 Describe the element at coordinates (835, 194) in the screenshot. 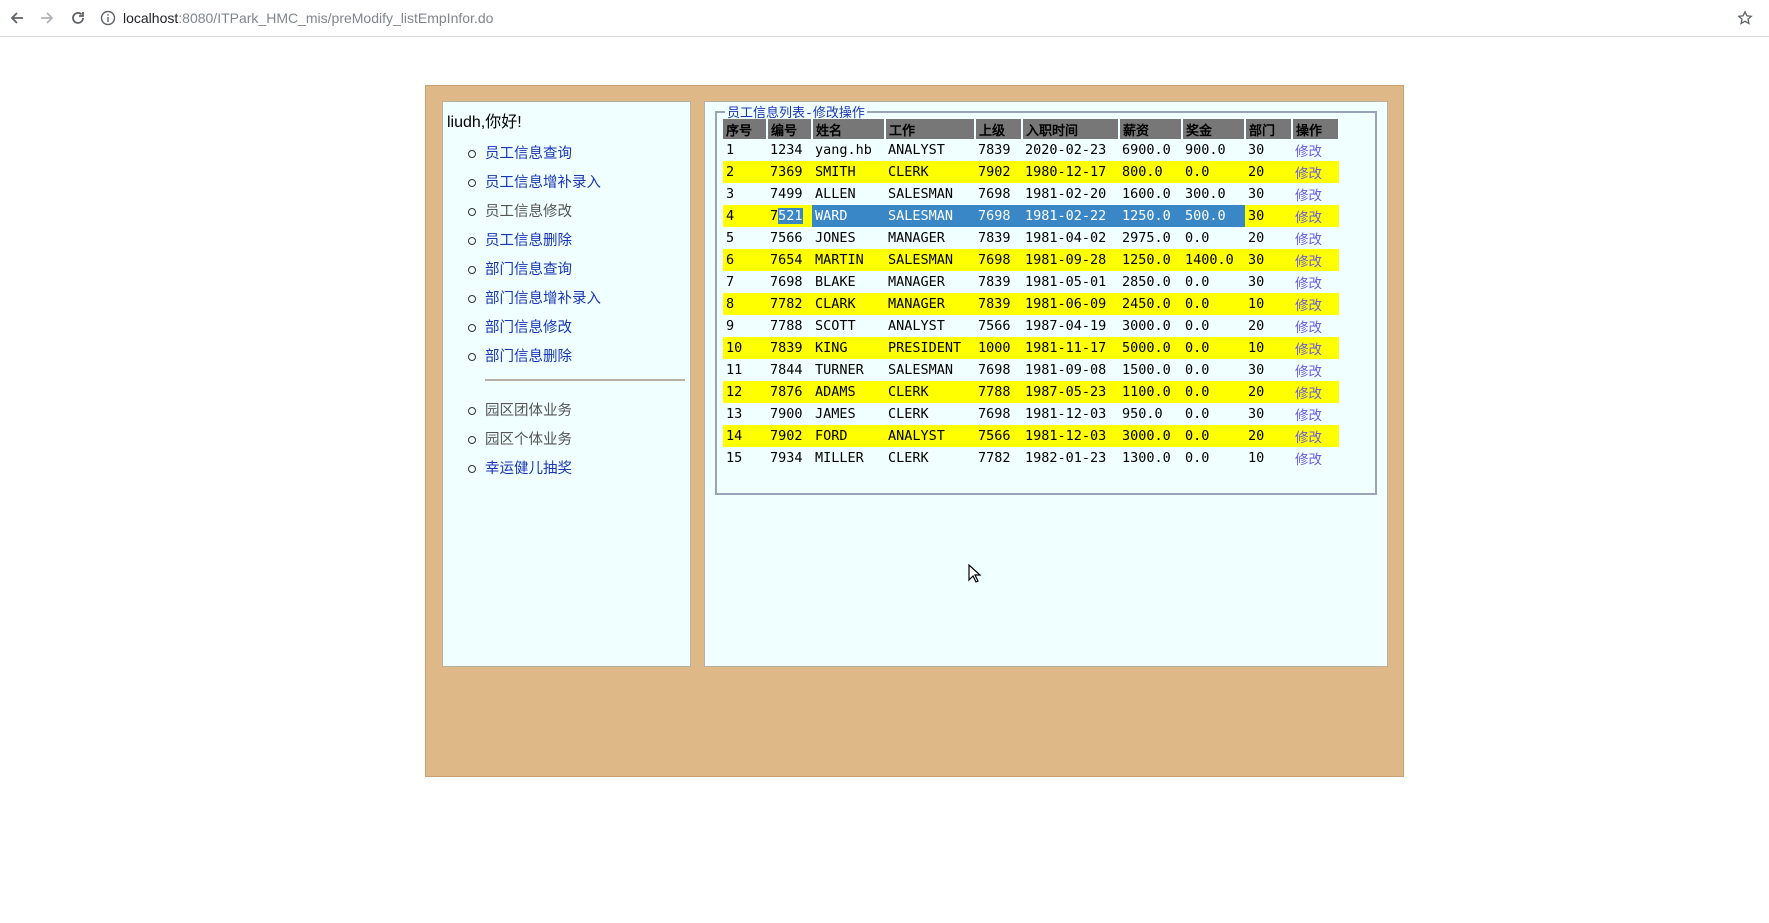

I see `table-cell: ALLEN` at that location.